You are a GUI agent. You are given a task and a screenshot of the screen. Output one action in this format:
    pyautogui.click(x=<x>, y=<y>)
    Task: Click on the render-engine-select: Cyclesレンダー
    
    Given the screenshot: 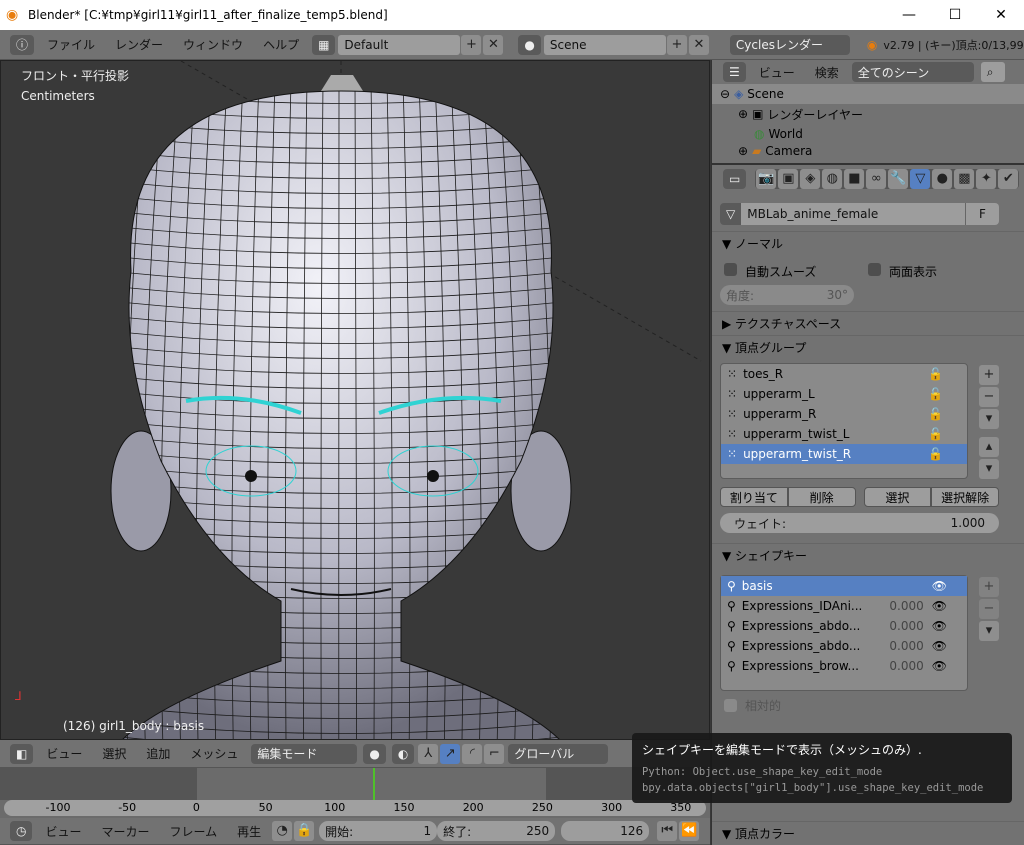 What is the action you would take?
    pyautogui.click(x=789, y=44)
    